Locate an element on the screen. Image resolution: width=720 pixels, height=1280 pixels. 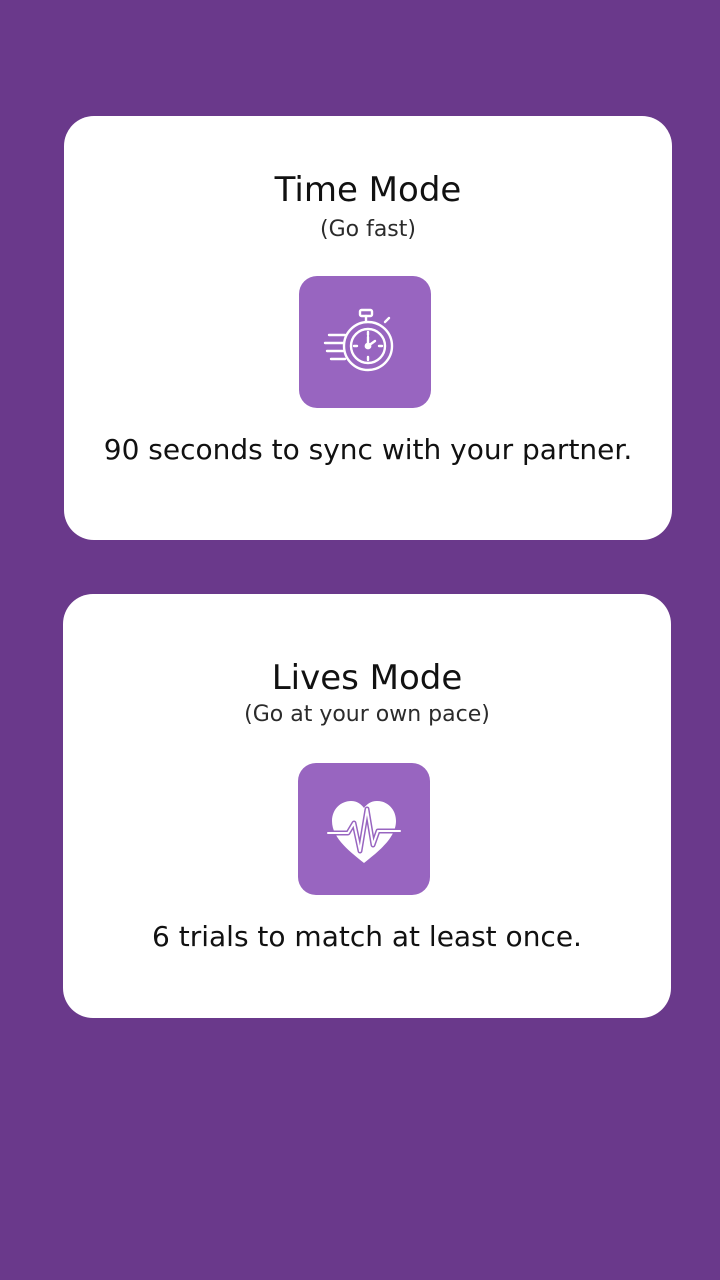
lives-mode-description: 6 trials to match at least once. is located at coordinates (367, 936).